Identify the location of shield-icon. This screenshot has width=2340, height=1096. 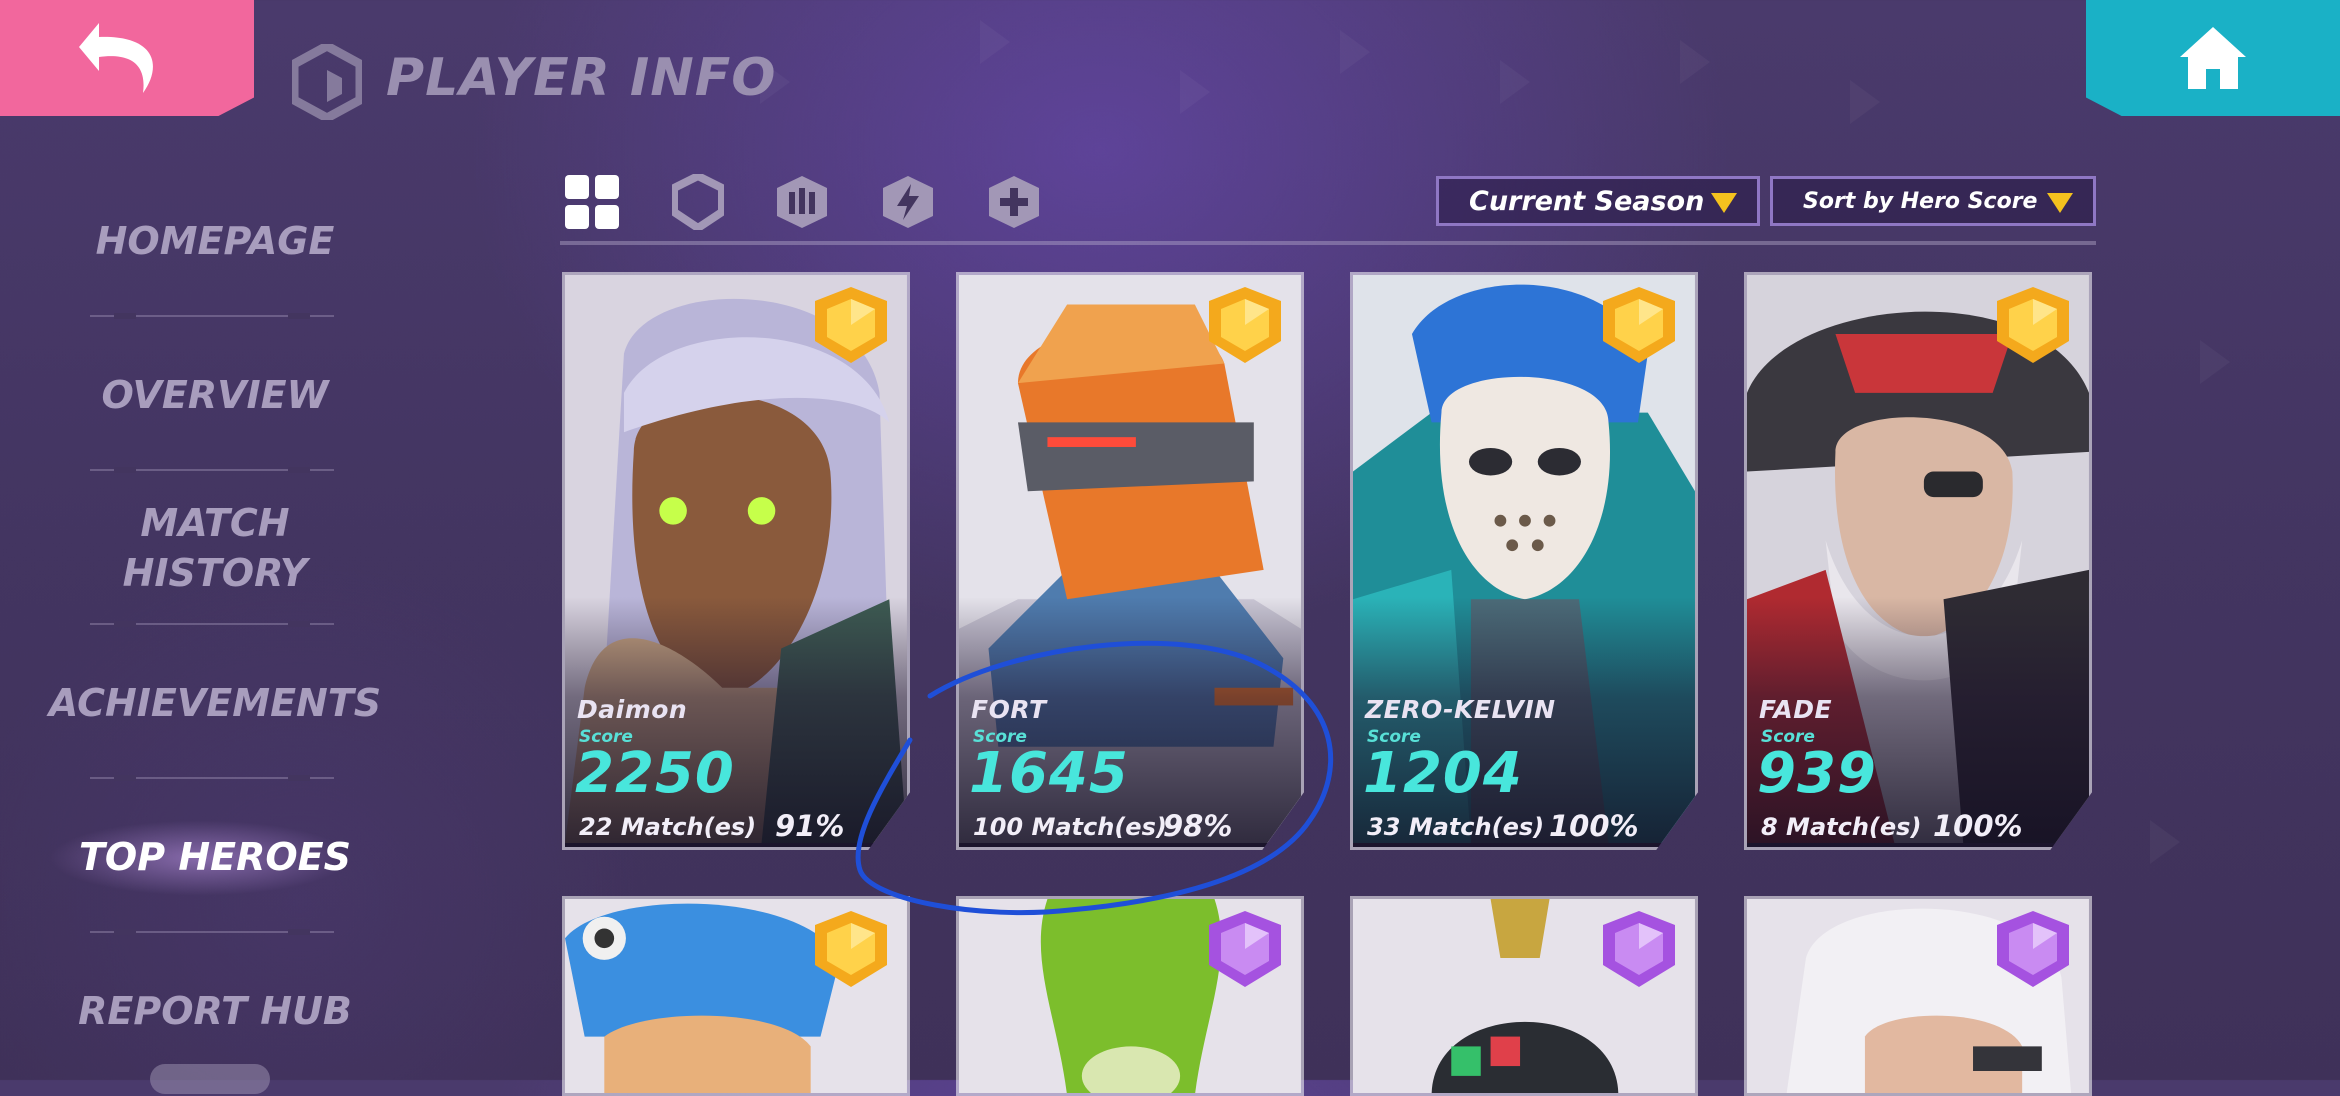
(698, 202).